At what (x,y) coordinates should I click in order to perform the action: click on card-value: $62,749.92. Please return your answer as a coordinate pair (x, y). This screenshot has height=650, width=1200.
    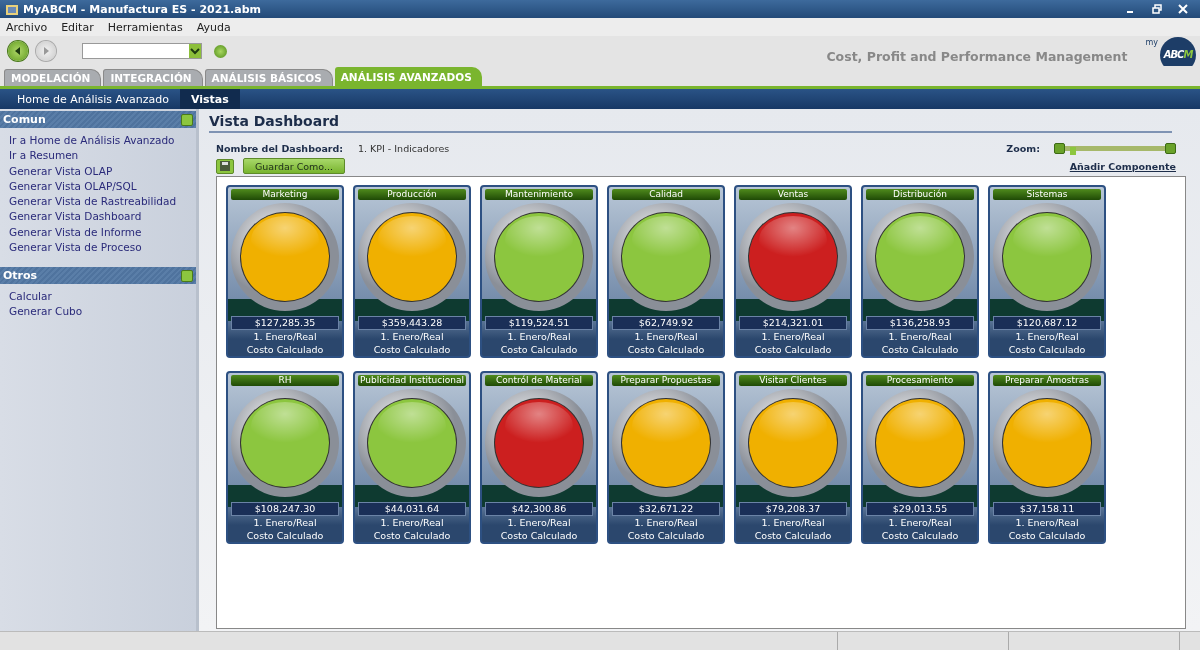
    Looking at the image, I should click on (666, 323).